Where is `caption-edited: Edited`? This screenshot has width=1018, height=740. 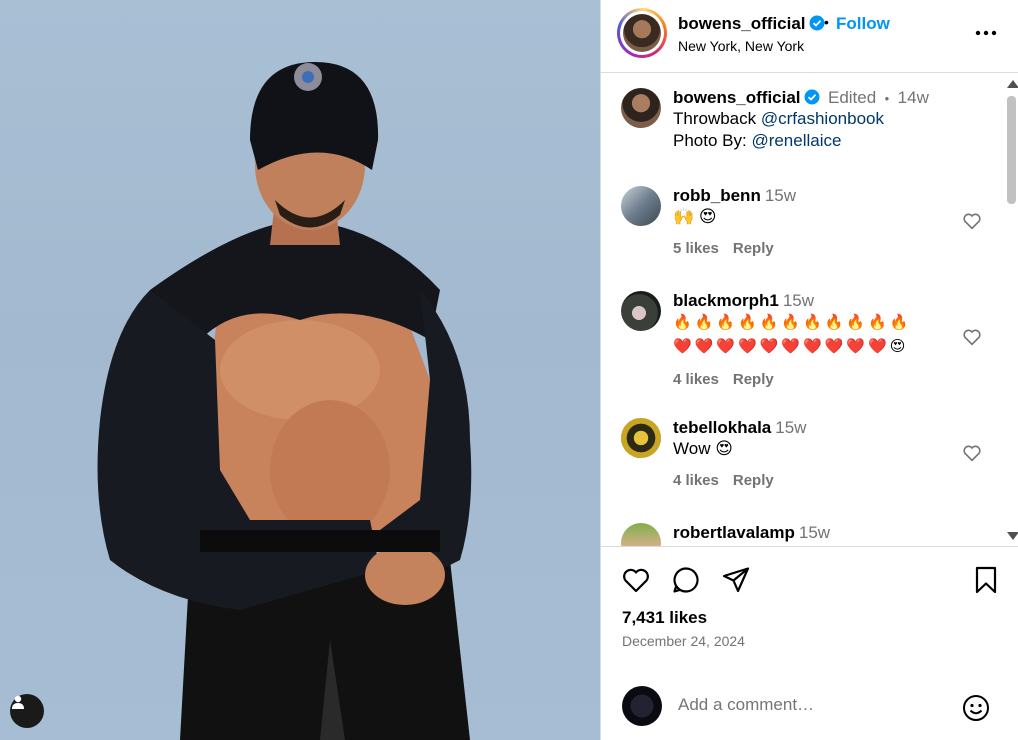
caption-edited: Edited is located at coordinates (852, 97).